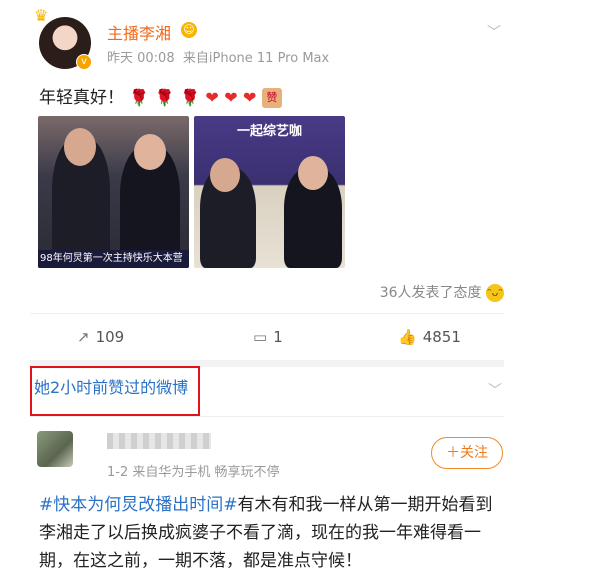  I want to click on comment-button: ▭ 1, so click(268, 337).